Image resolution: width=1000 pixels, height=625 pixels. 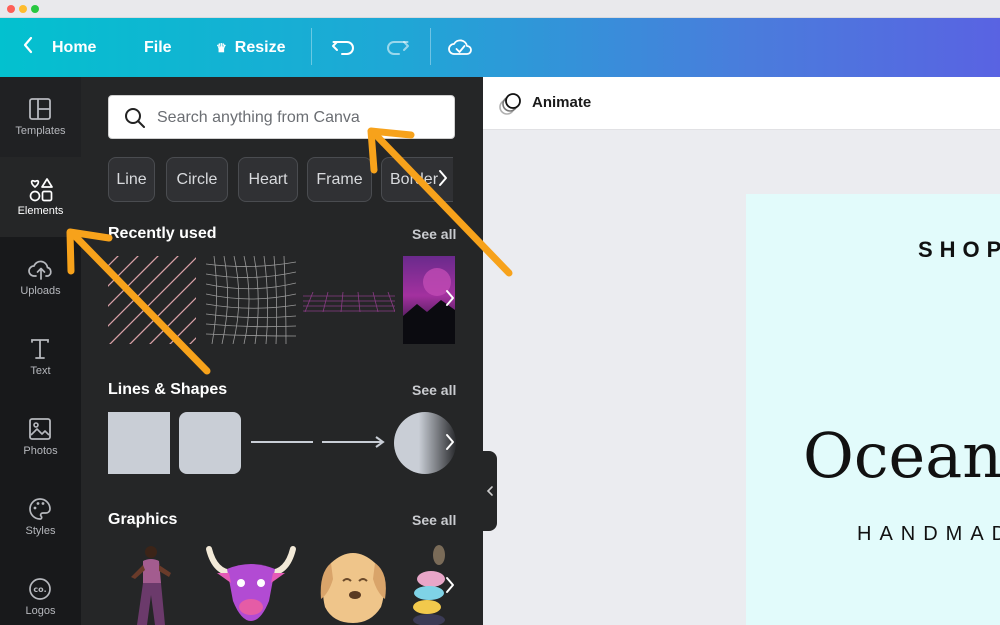 I want to click on search-icon, so click(x=135, y=118).